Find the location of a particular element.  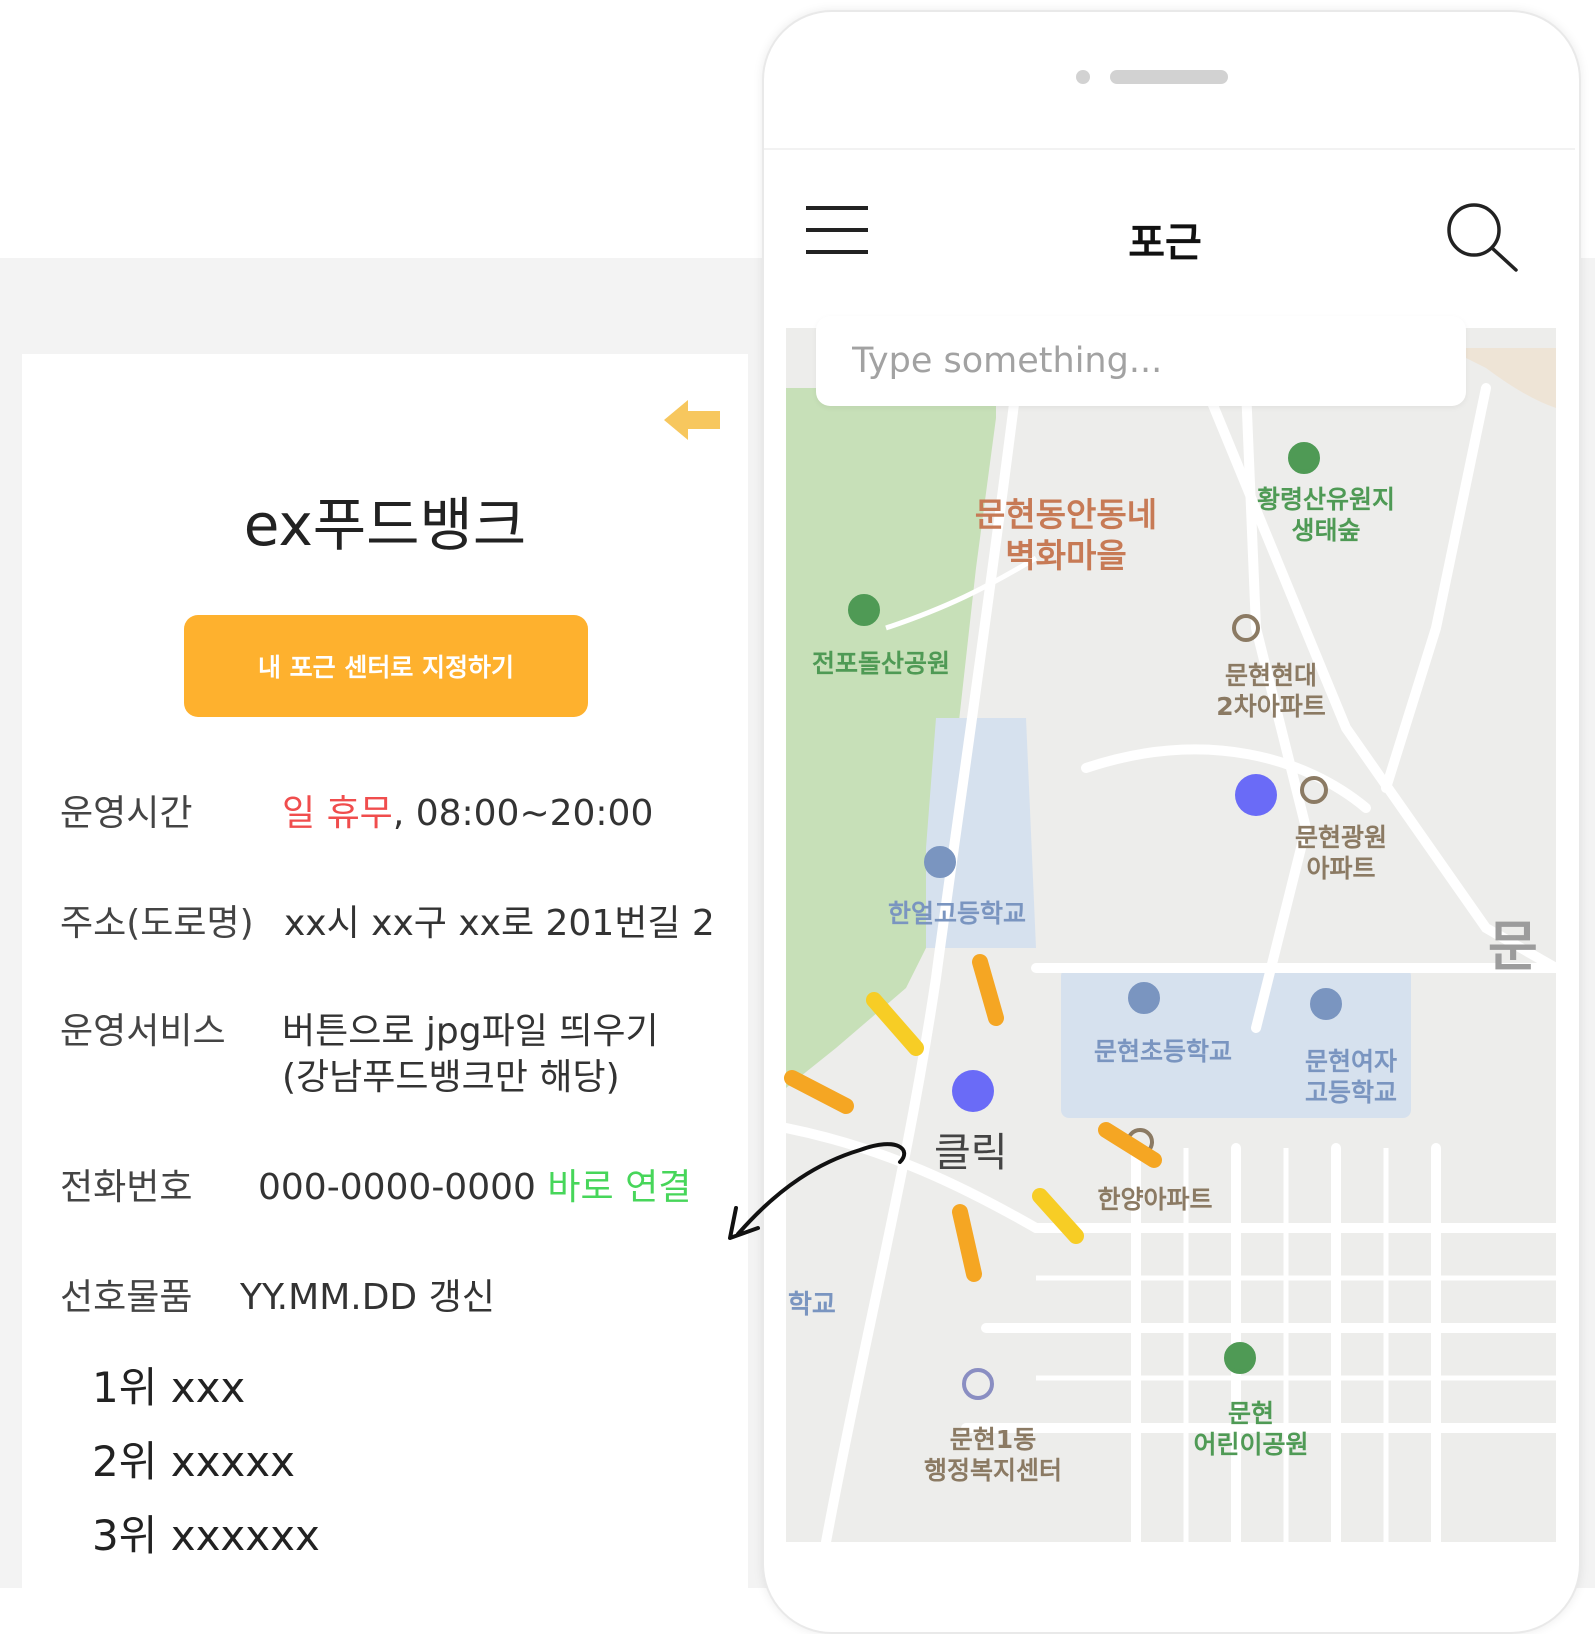

service-value-line2: (강남푸드뱅크만 해당) is located at coordinates (451, 1077).